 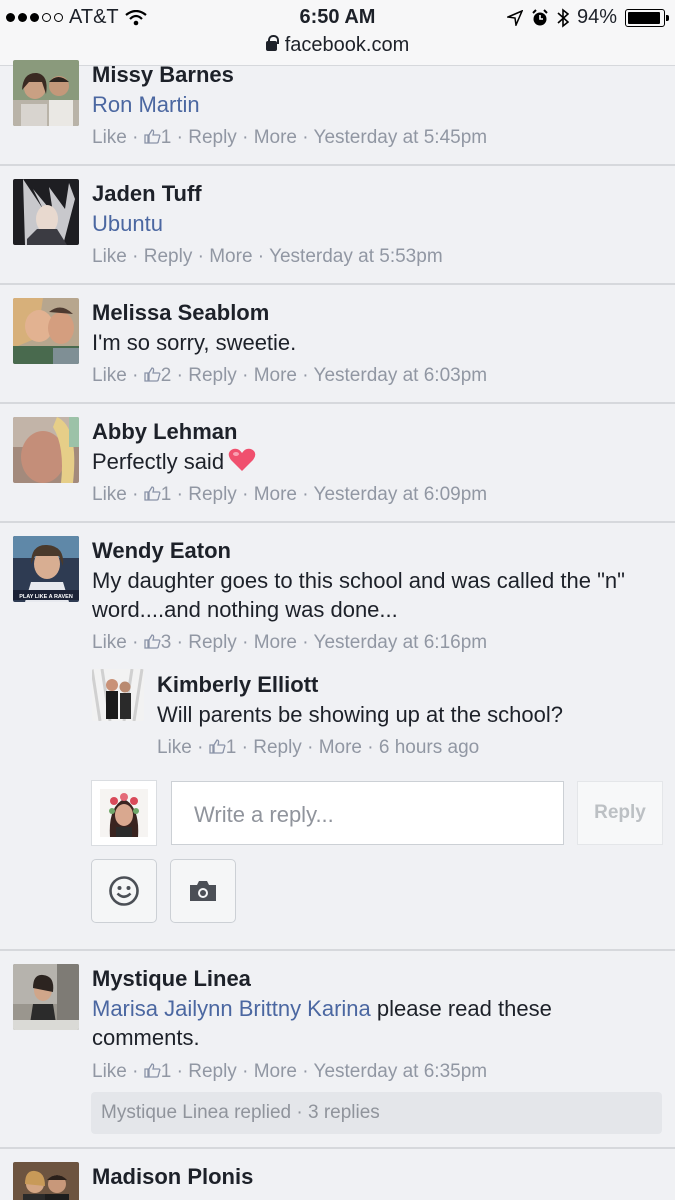 I want to click on comment-timestamp: Yesterday at 5:45pm, so click(x=401, y=137).